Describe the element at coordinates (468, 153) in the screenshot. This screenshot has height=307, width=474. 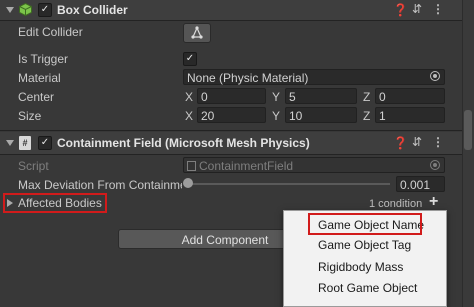
I see `inspector-scrollbar` at that location.